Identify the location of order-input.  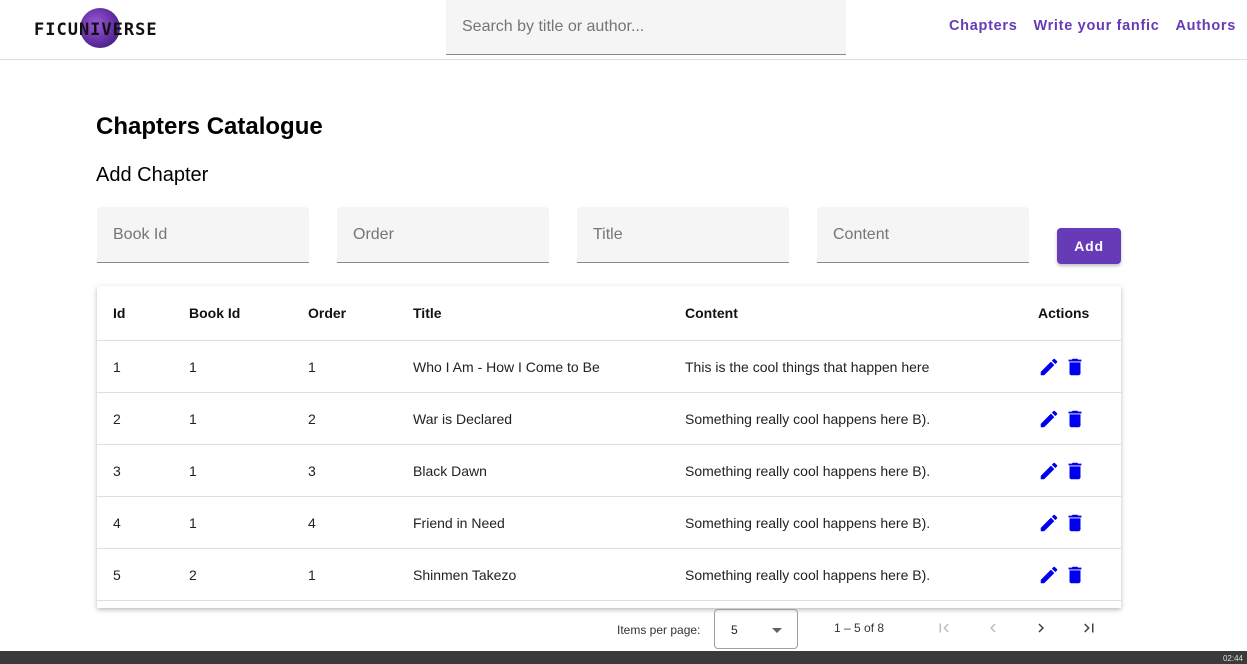
(443, 234).